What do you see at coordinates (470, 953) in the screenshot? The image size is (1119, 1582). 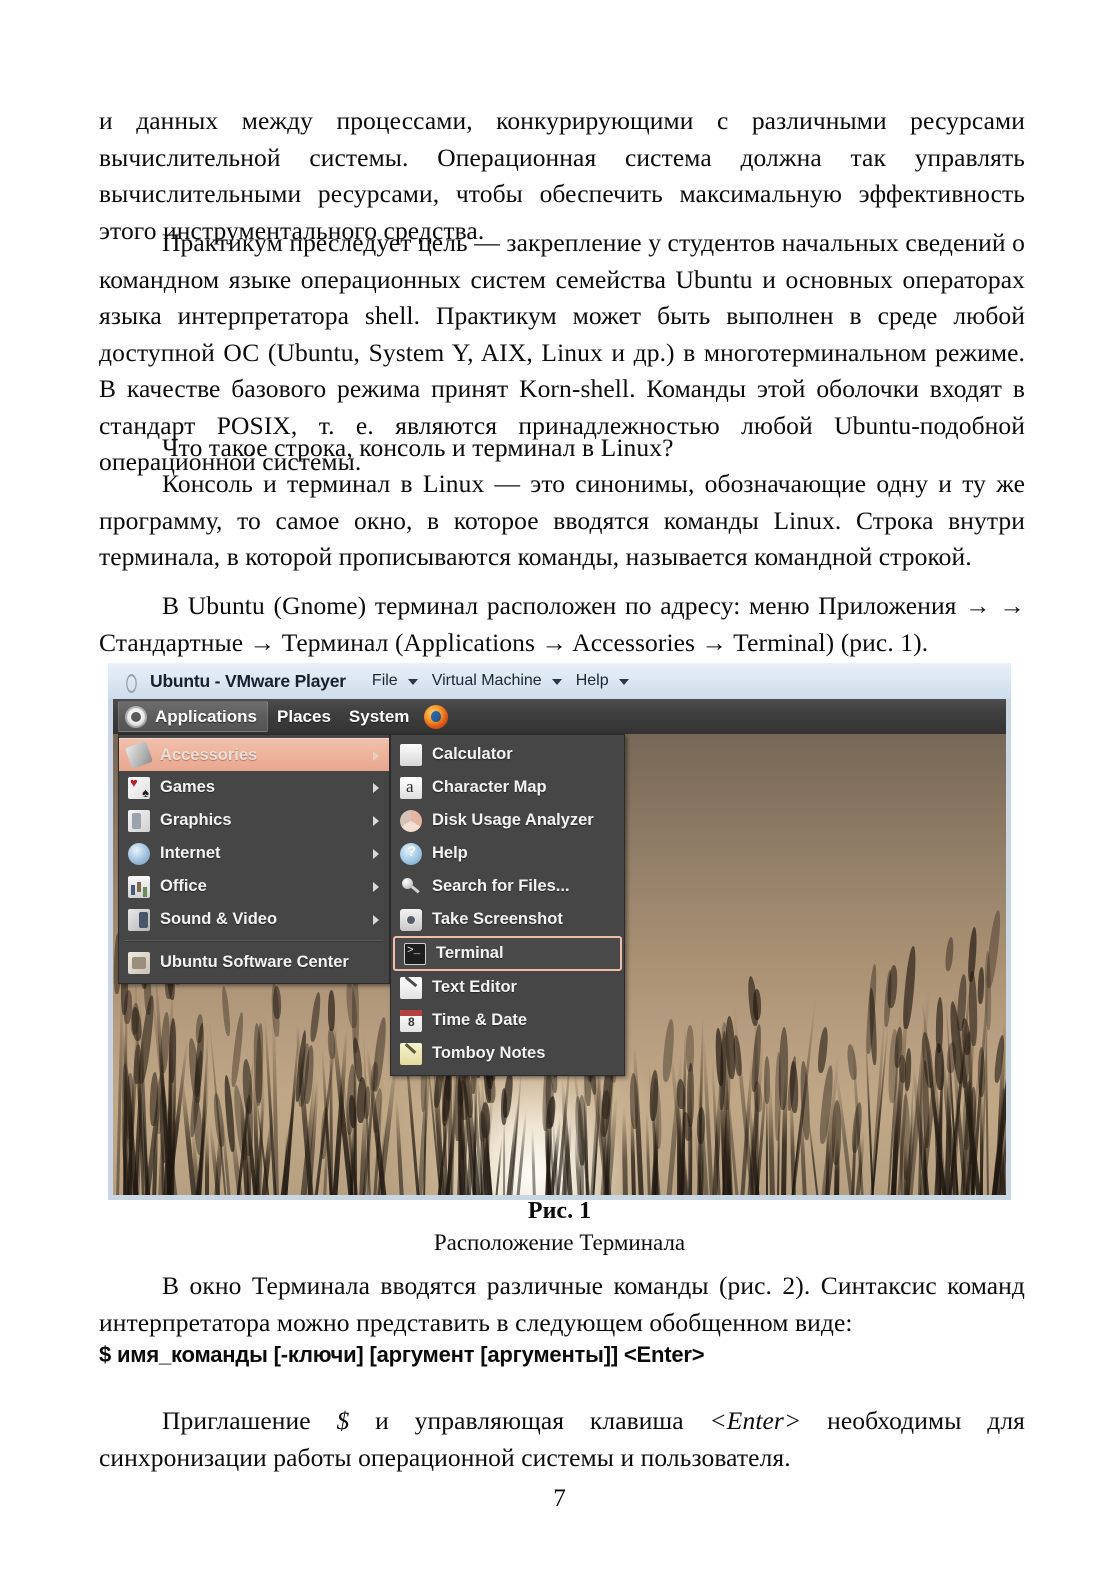 I see `menu-item-label: Terminal` at bounding box center [470, 953].